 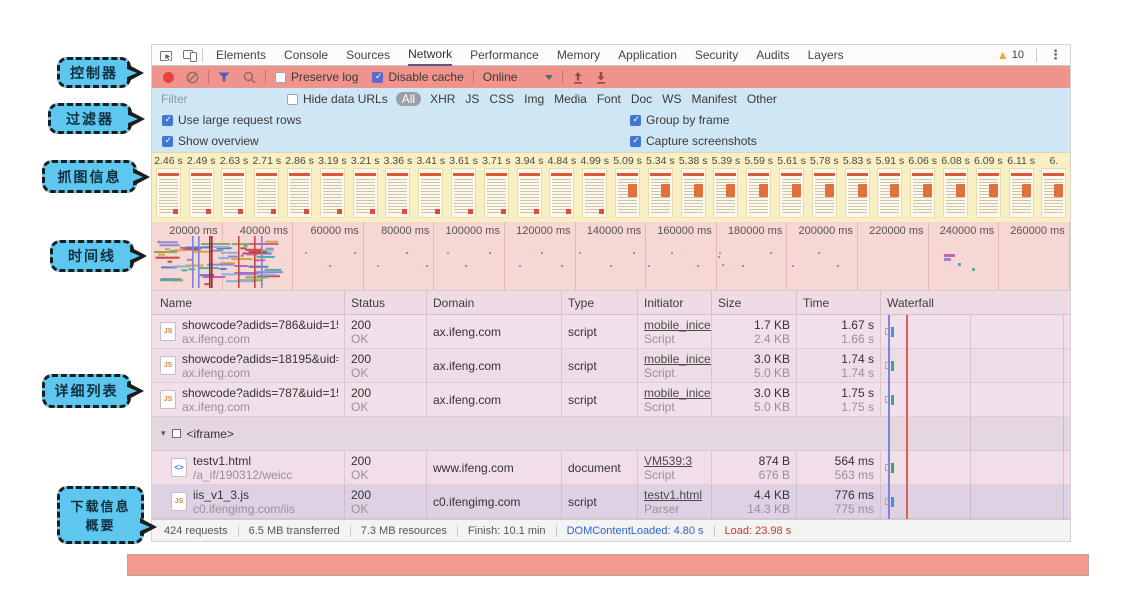 I want to click on export-har-icon, so click(x=601, y=77).